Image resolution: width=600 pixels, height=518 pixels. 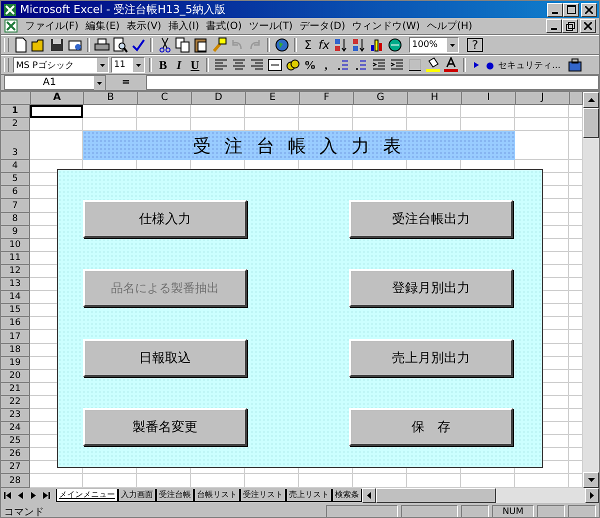 What do you see at coordinates (15, 258) in the screenshot?
I see `row-header: 11` at bounding box center [15, 258].